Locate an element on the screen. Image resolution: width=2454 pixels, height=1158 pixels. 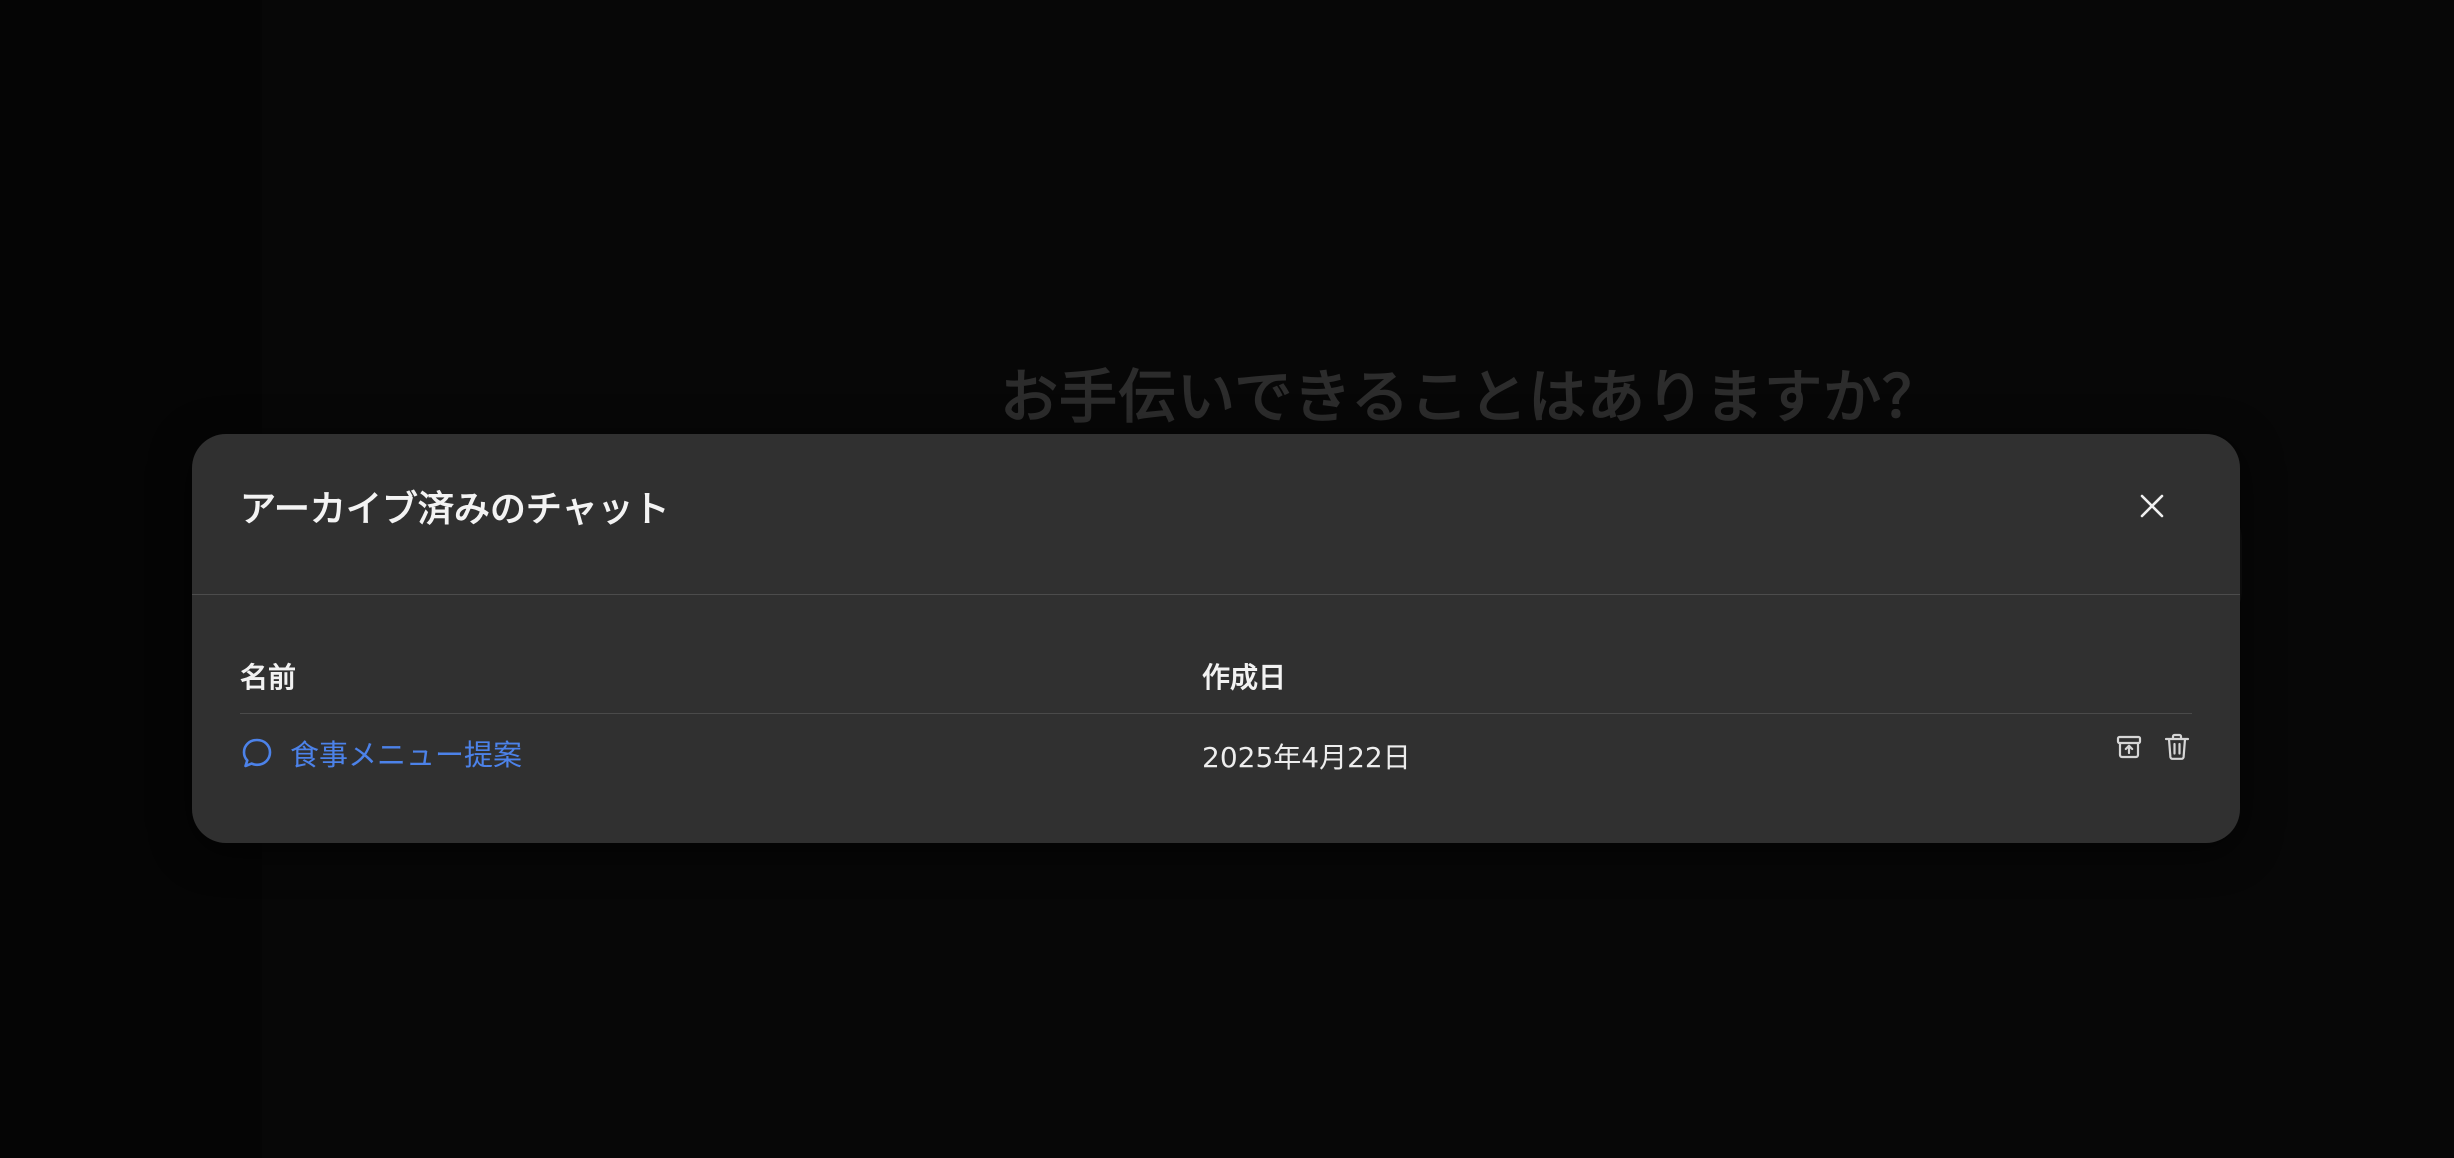
row-actions is located at coordinates (2153, 747).